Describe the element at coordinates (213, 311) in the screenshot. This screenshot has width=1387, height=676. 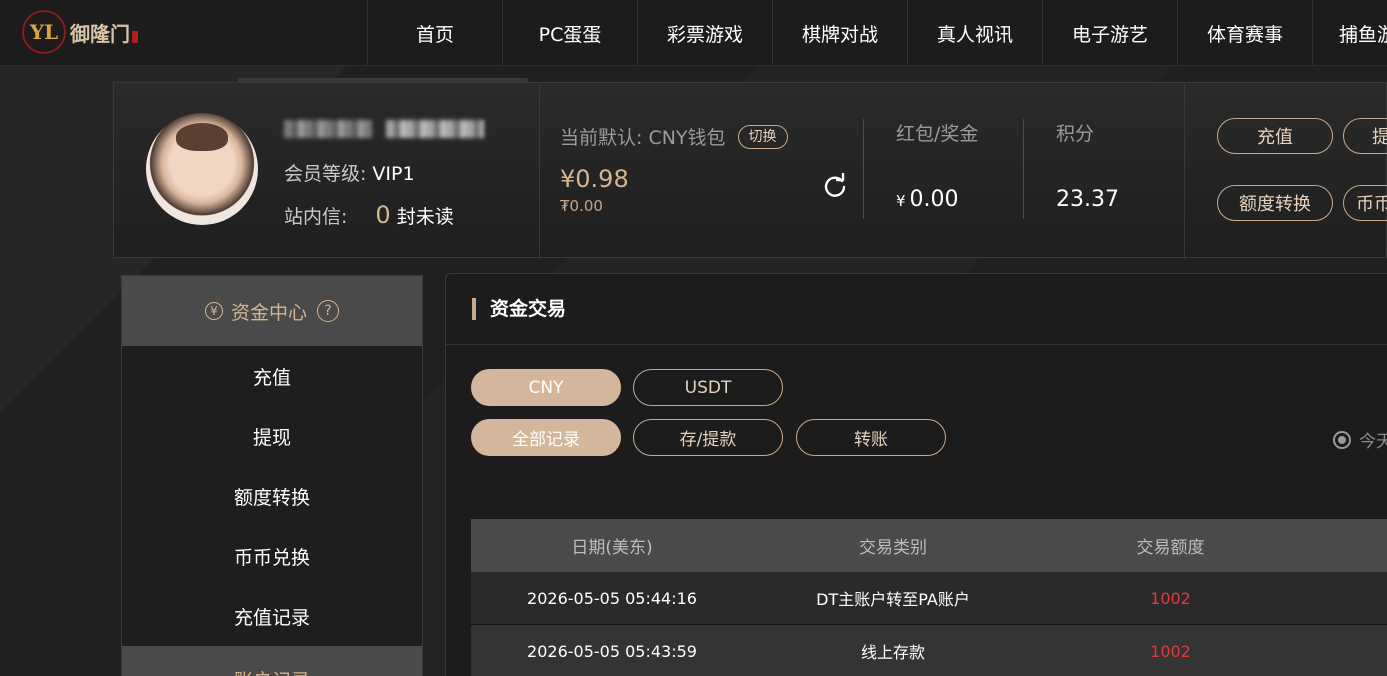
I see `yuan-icon: ¥` at that location.